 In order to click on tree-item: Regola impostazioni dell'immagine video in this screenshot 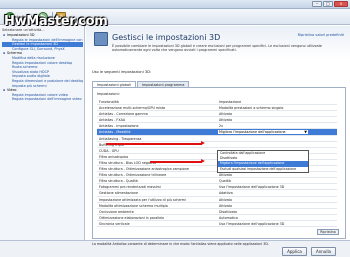, I will do `click(42, 99)`.